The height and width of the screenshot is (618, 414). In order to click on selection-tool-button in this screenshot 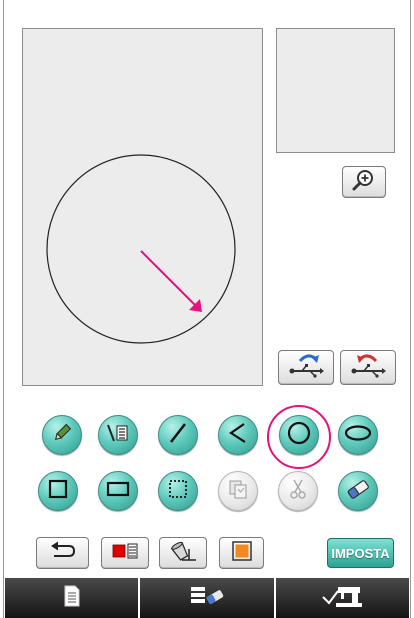, I will do `click(178, 491)`.